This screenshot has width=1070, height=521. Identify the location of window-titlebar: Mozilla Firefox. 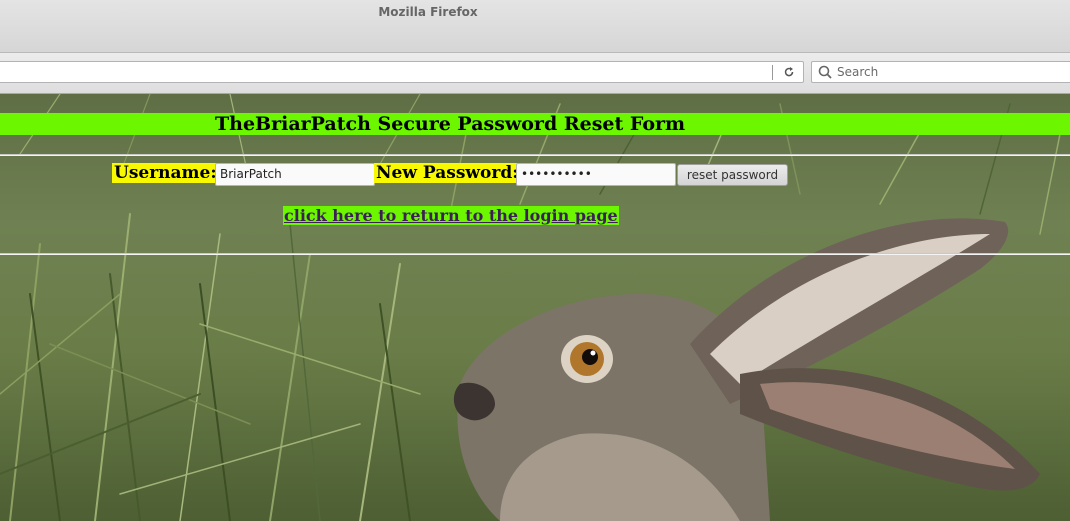
(535, 26).